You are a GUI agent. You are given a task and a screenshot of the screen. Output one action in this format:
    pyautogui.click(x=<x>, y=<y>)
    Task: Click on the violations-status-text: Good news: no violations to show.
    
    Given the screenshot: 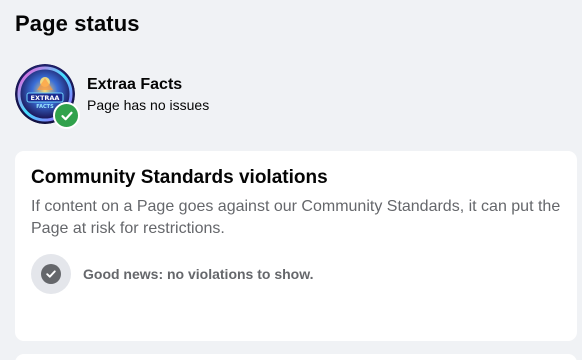 What is the action you would take?
    pyautogui.click(x=198, y=274)
    